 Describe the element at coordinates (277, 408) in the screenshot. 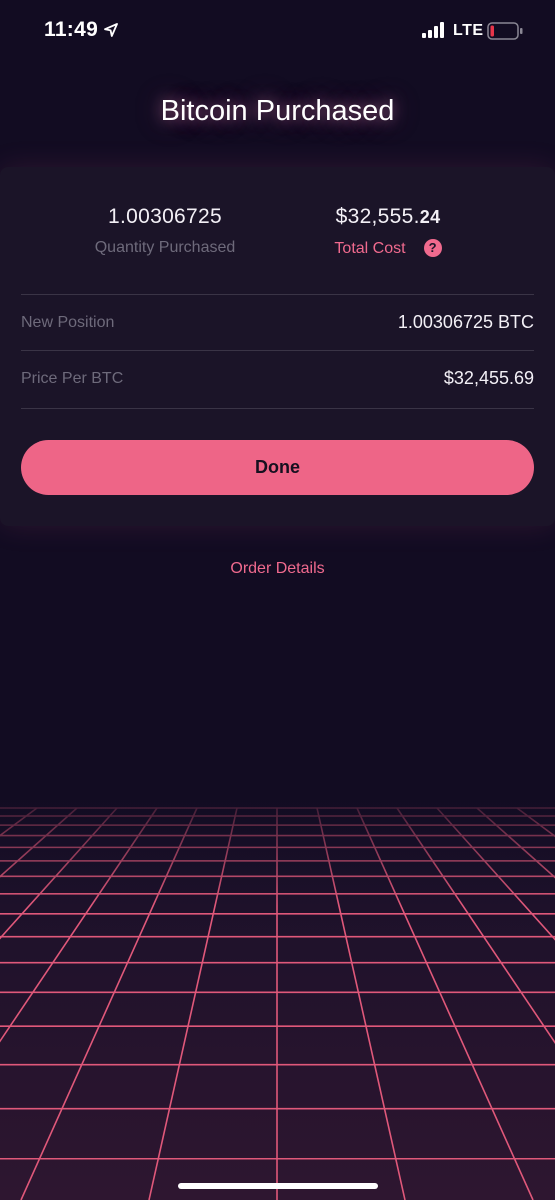

I see `divider` at that location.